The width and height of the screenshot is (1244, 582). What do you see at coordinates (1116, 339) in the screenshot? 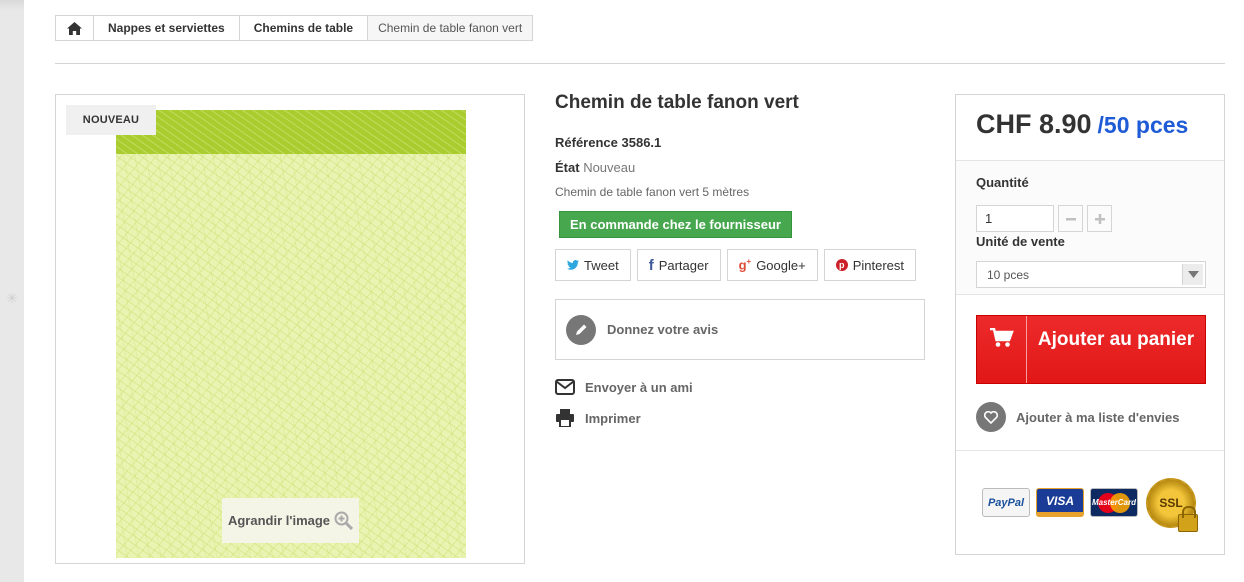
I see `add-to-cart-label: Ajouter au panier` at bounding box center [1116, 339].